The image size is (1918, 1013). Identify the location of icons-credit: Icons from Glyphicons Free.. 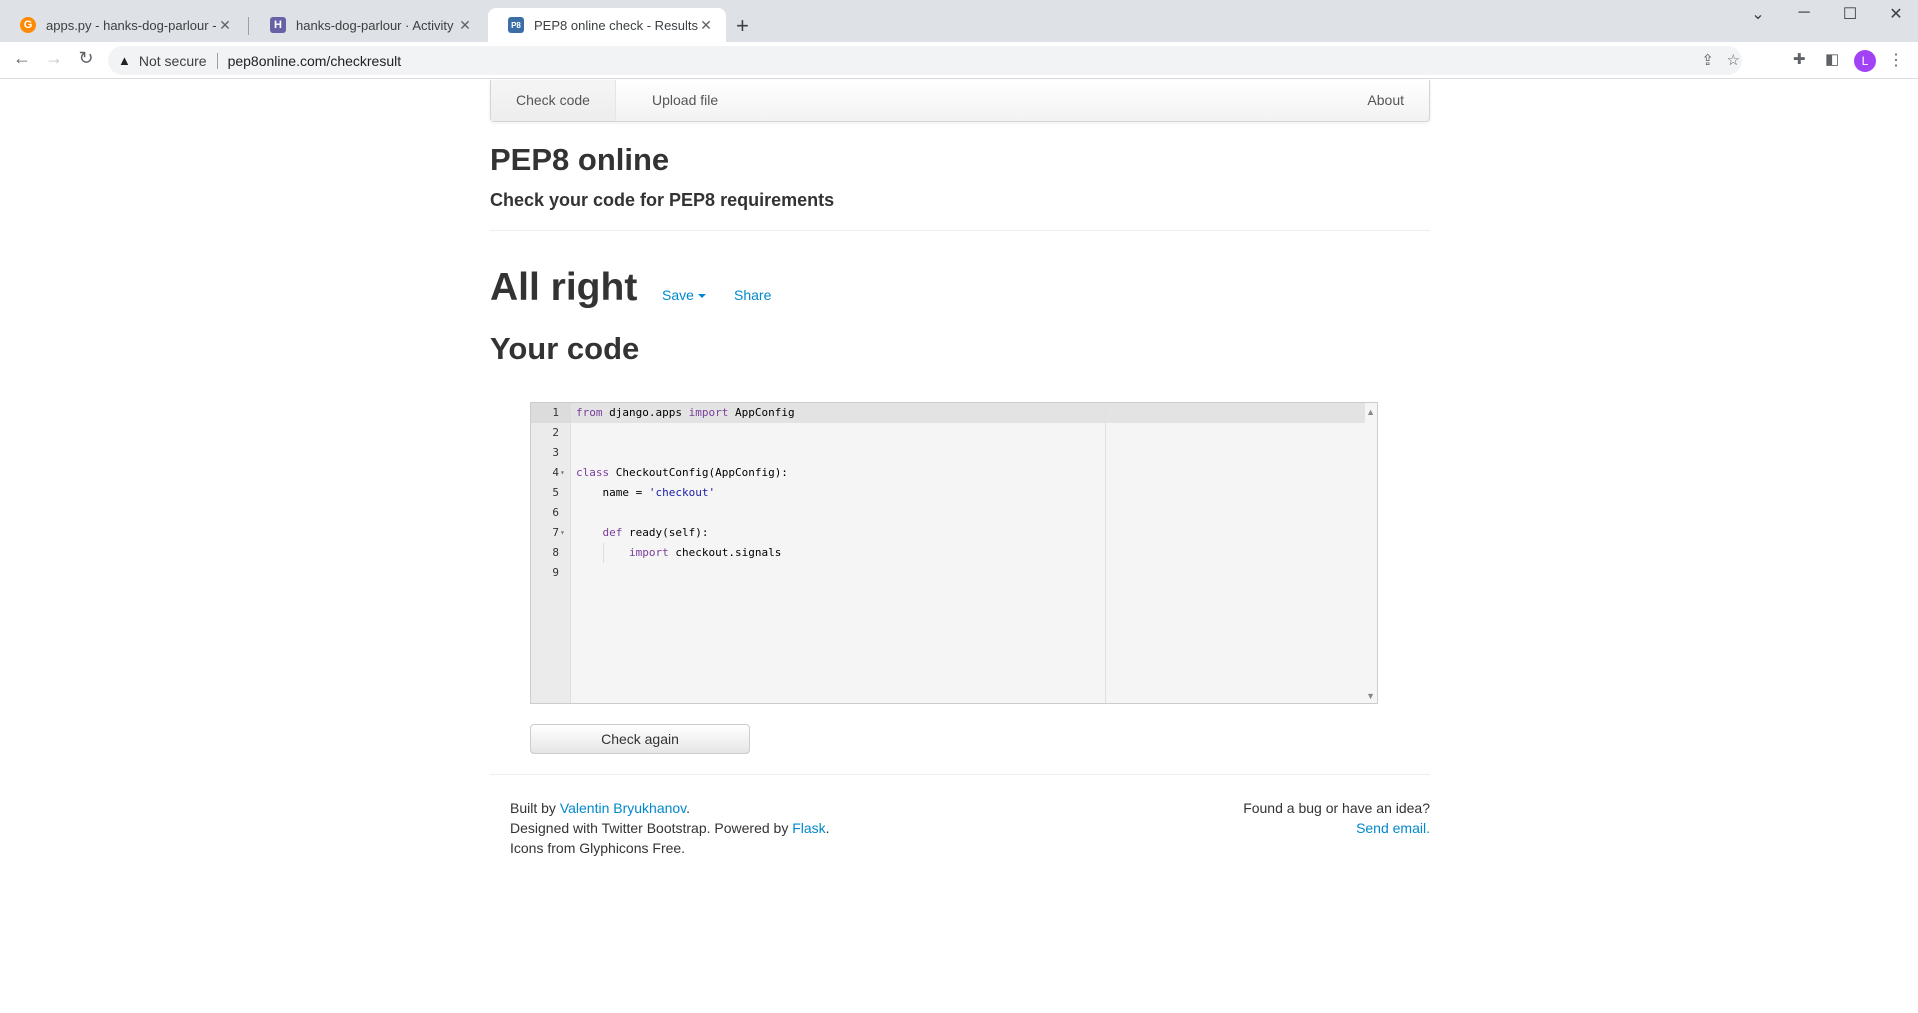
(598, 848).